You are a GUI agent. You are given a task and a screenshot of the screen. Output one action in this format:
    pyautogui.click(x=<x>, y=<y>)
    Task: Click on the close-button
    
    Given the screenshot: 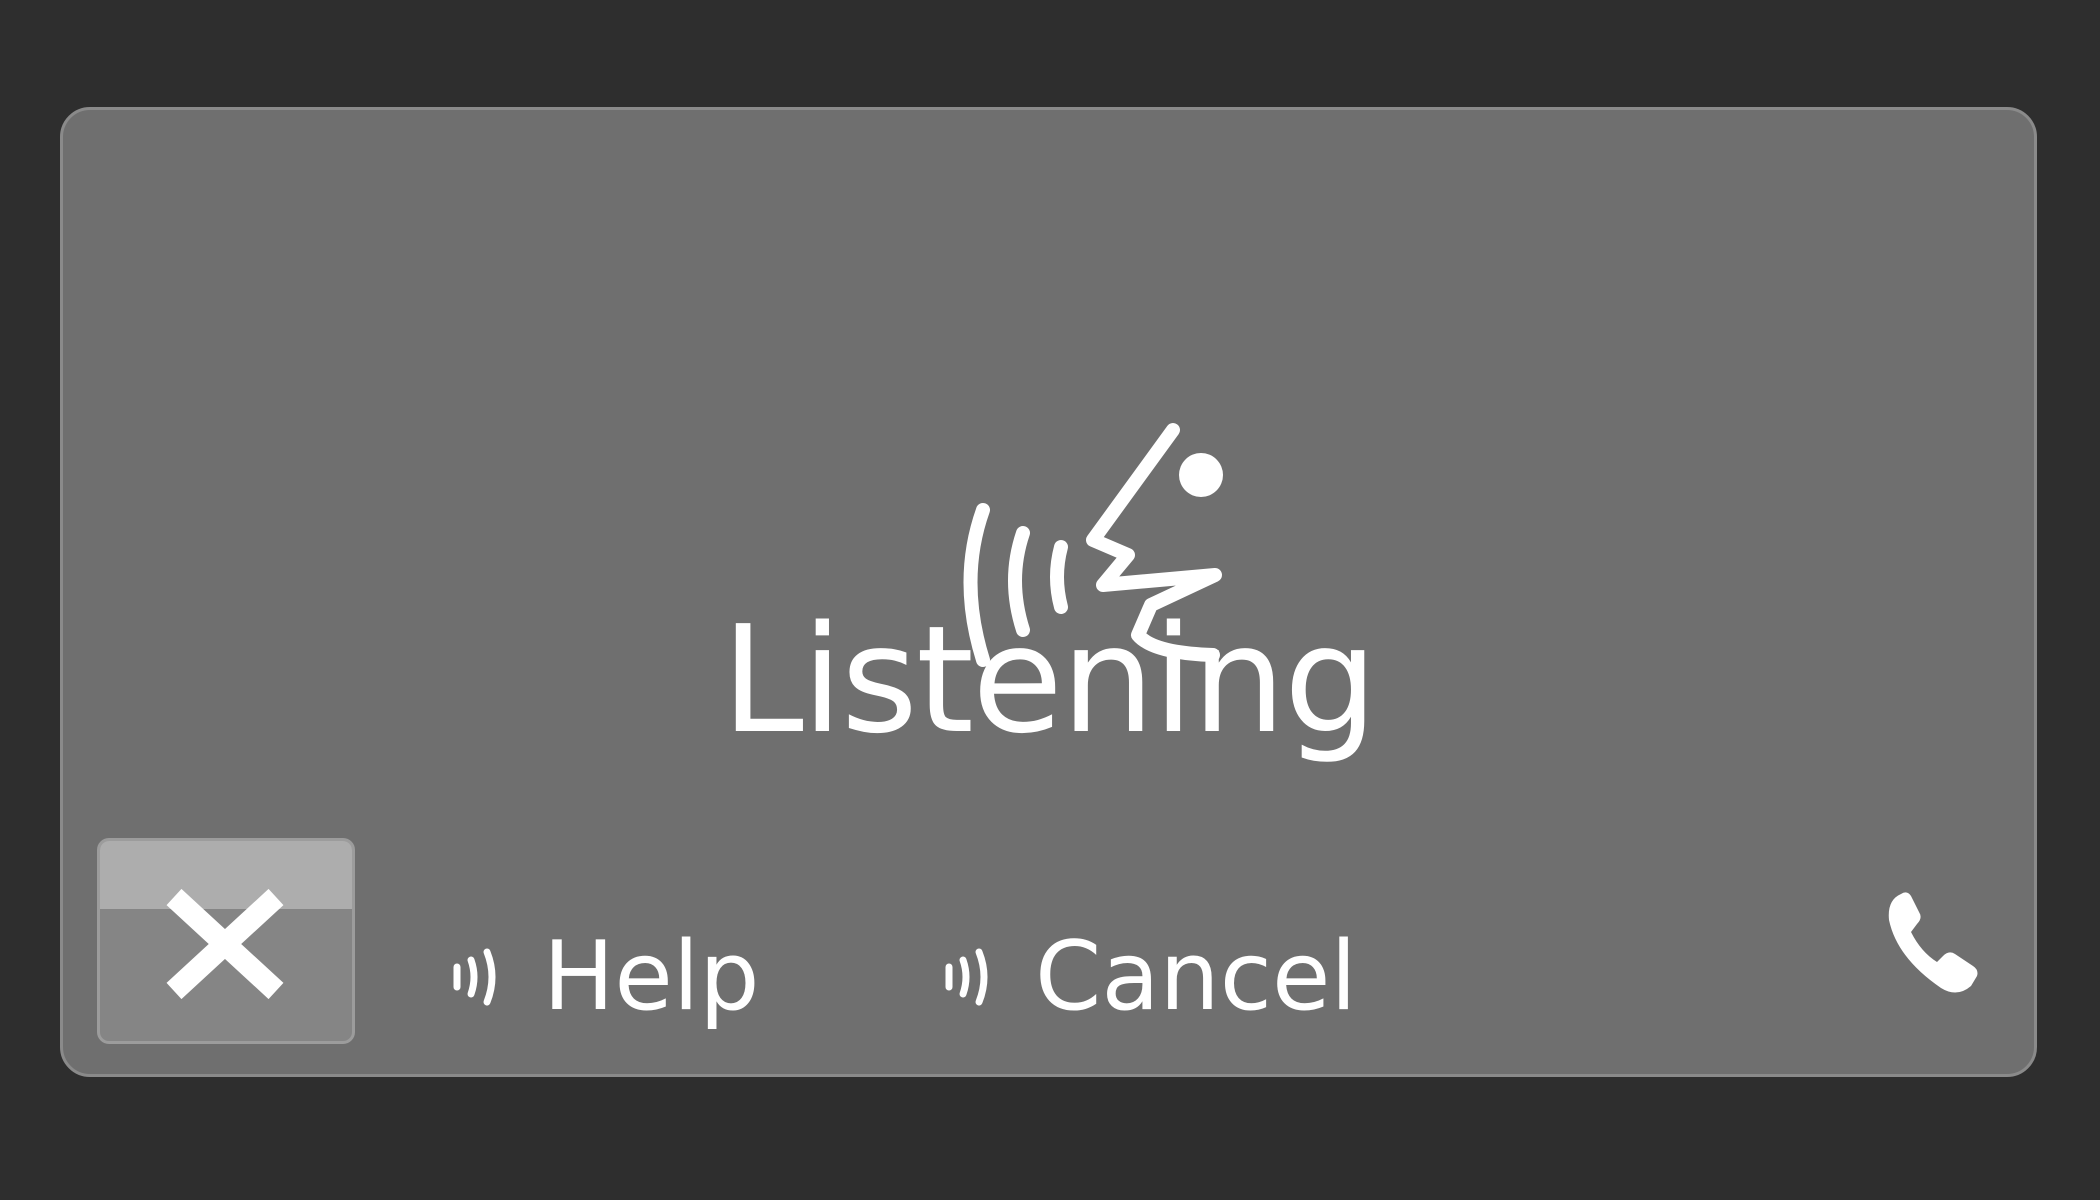 What is the action you would take?
    pyautogui.click(x=226, y=941)
    